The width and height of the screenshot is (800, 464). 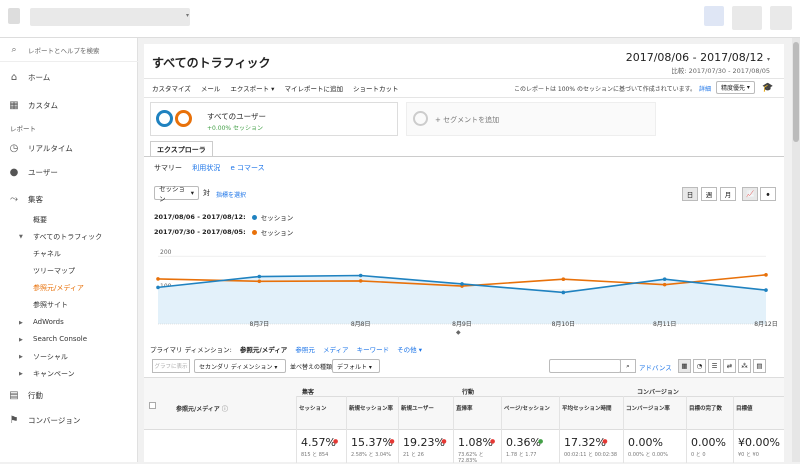 What do you see at coordinates (444, 441) in the screenshot?
I see `trend-down-icon: ●` at bounding box center [444, 441].